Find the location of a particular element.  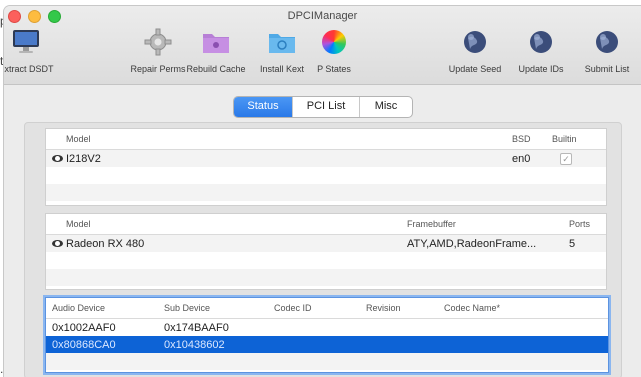

sub-device-cell: 0x10438602 is located at coordinates (194, 344).